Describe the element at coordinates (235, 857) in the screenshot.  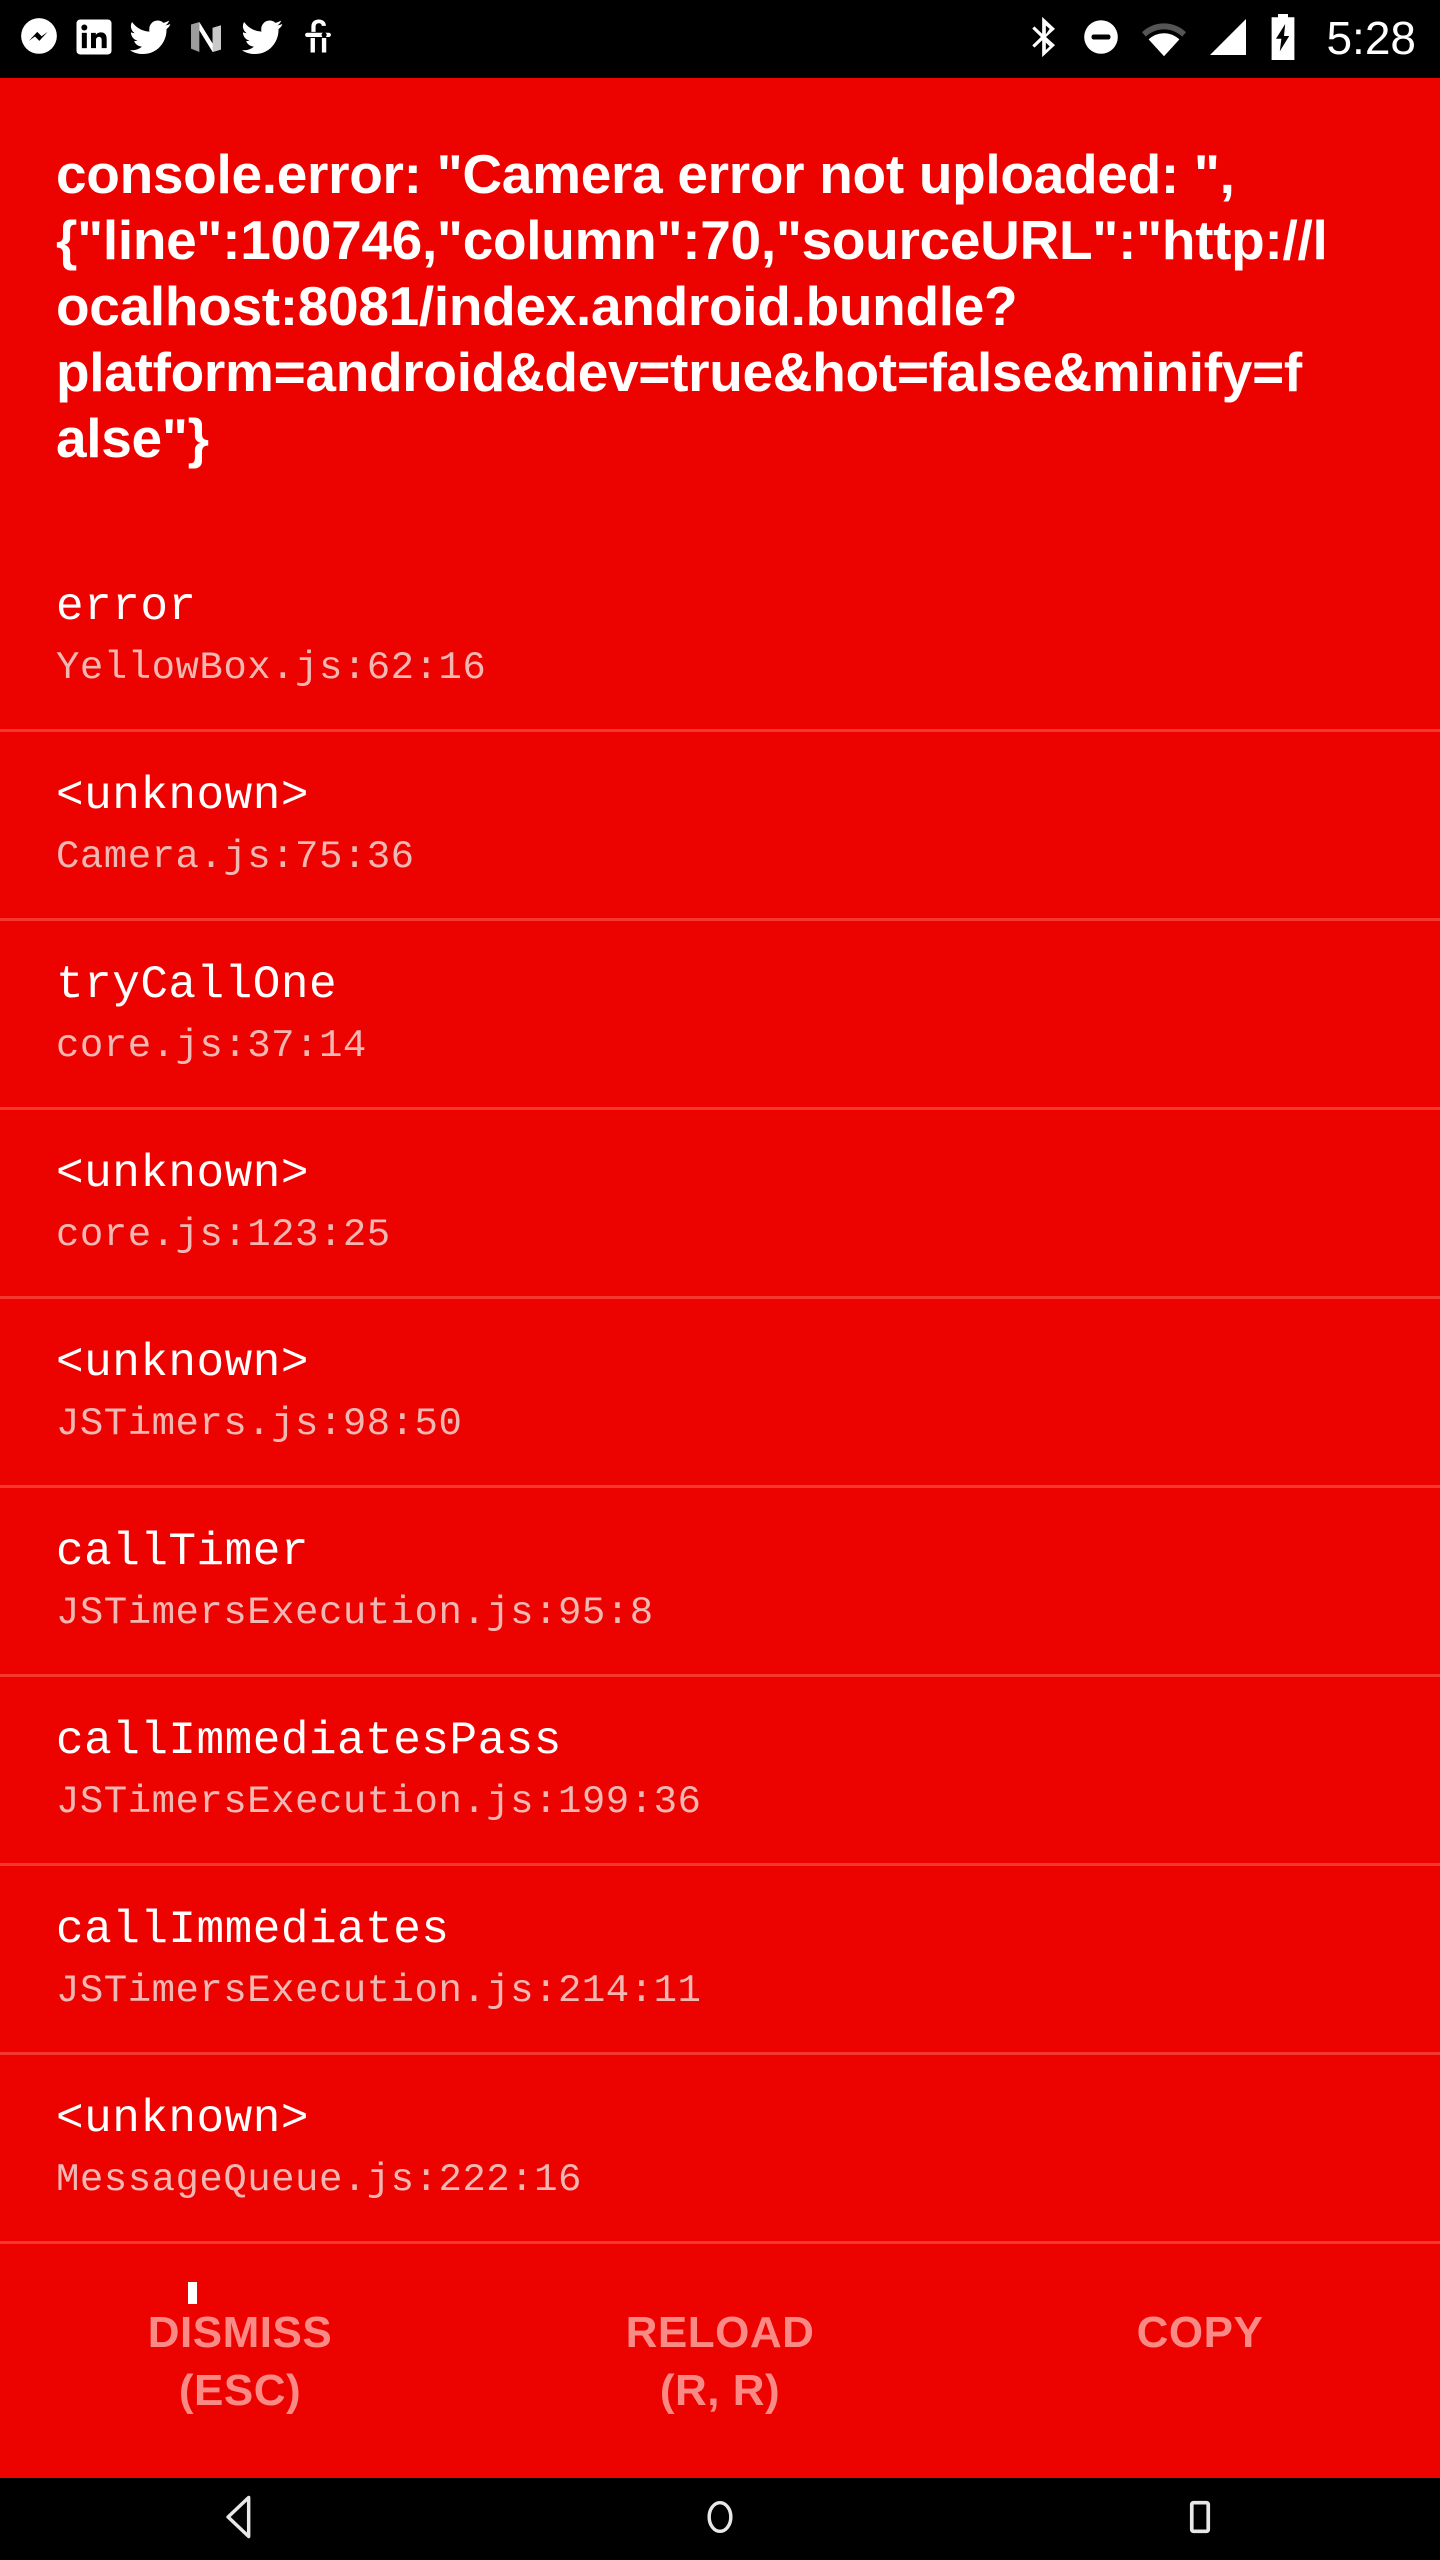
I see `stack-frame-location: Camera.js:75:36` at that location.